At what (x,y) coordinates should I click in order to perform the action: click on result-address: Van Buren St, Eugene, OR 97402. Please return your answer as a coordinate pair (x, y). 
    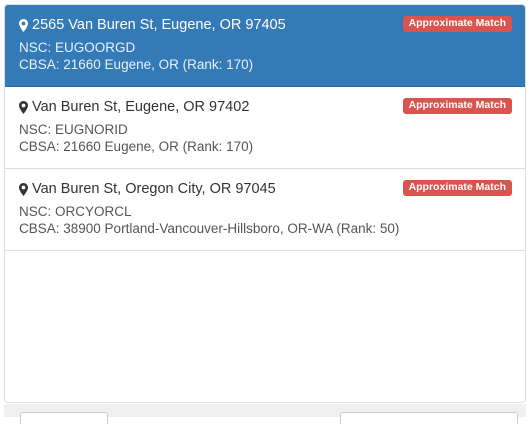
    Looking at the image, I should click on (141, 107).